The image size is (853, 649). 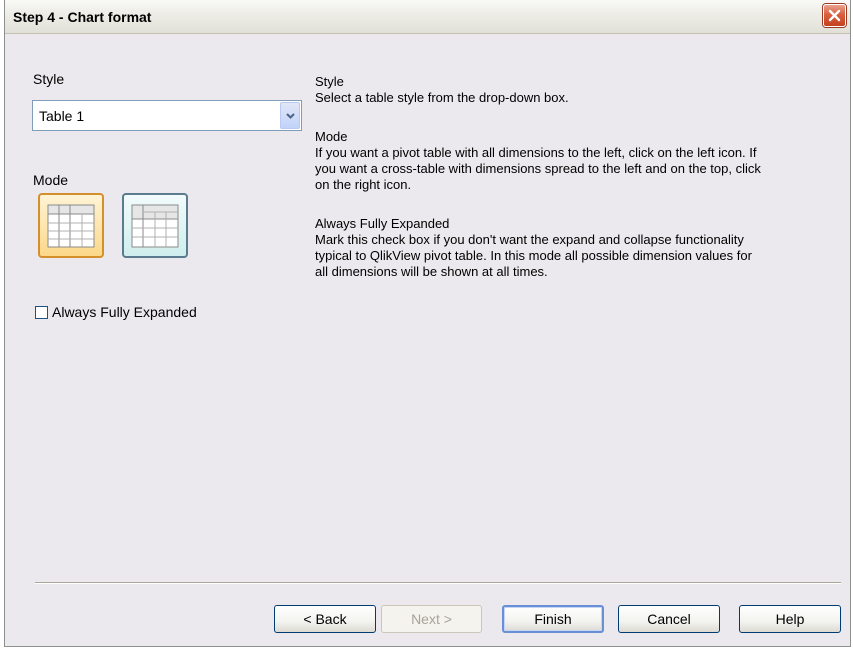 What do you see at coordinates (331, 136) in the screenshot?
I see `help-mode-heading: Mode` at bounding box center [331, 136].